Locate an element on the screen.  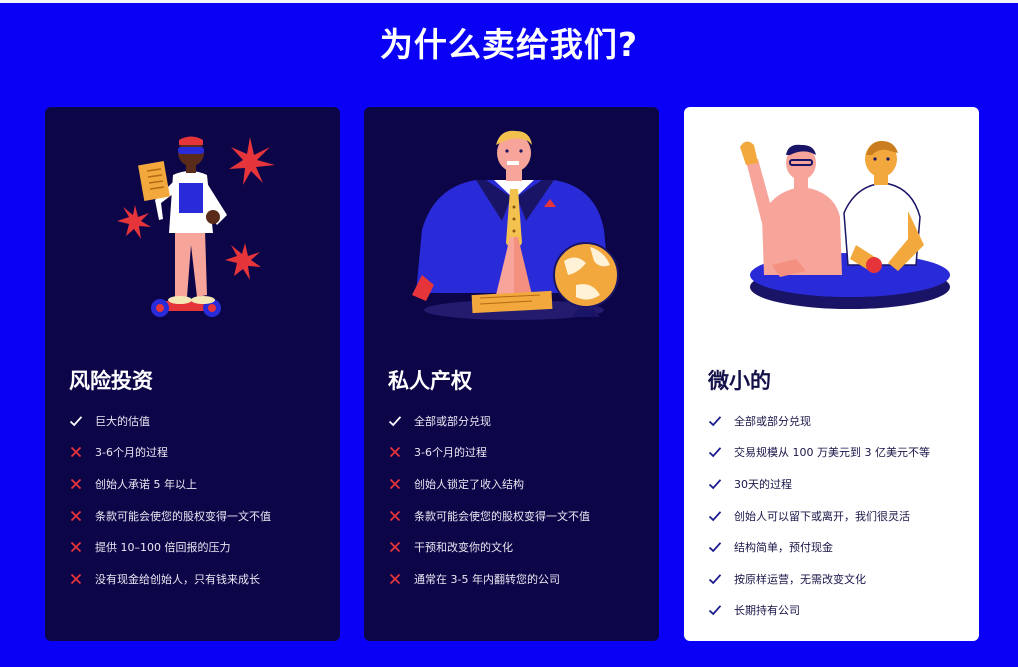
businessman-with-globe-illustration is located at coordinates (515, 225).